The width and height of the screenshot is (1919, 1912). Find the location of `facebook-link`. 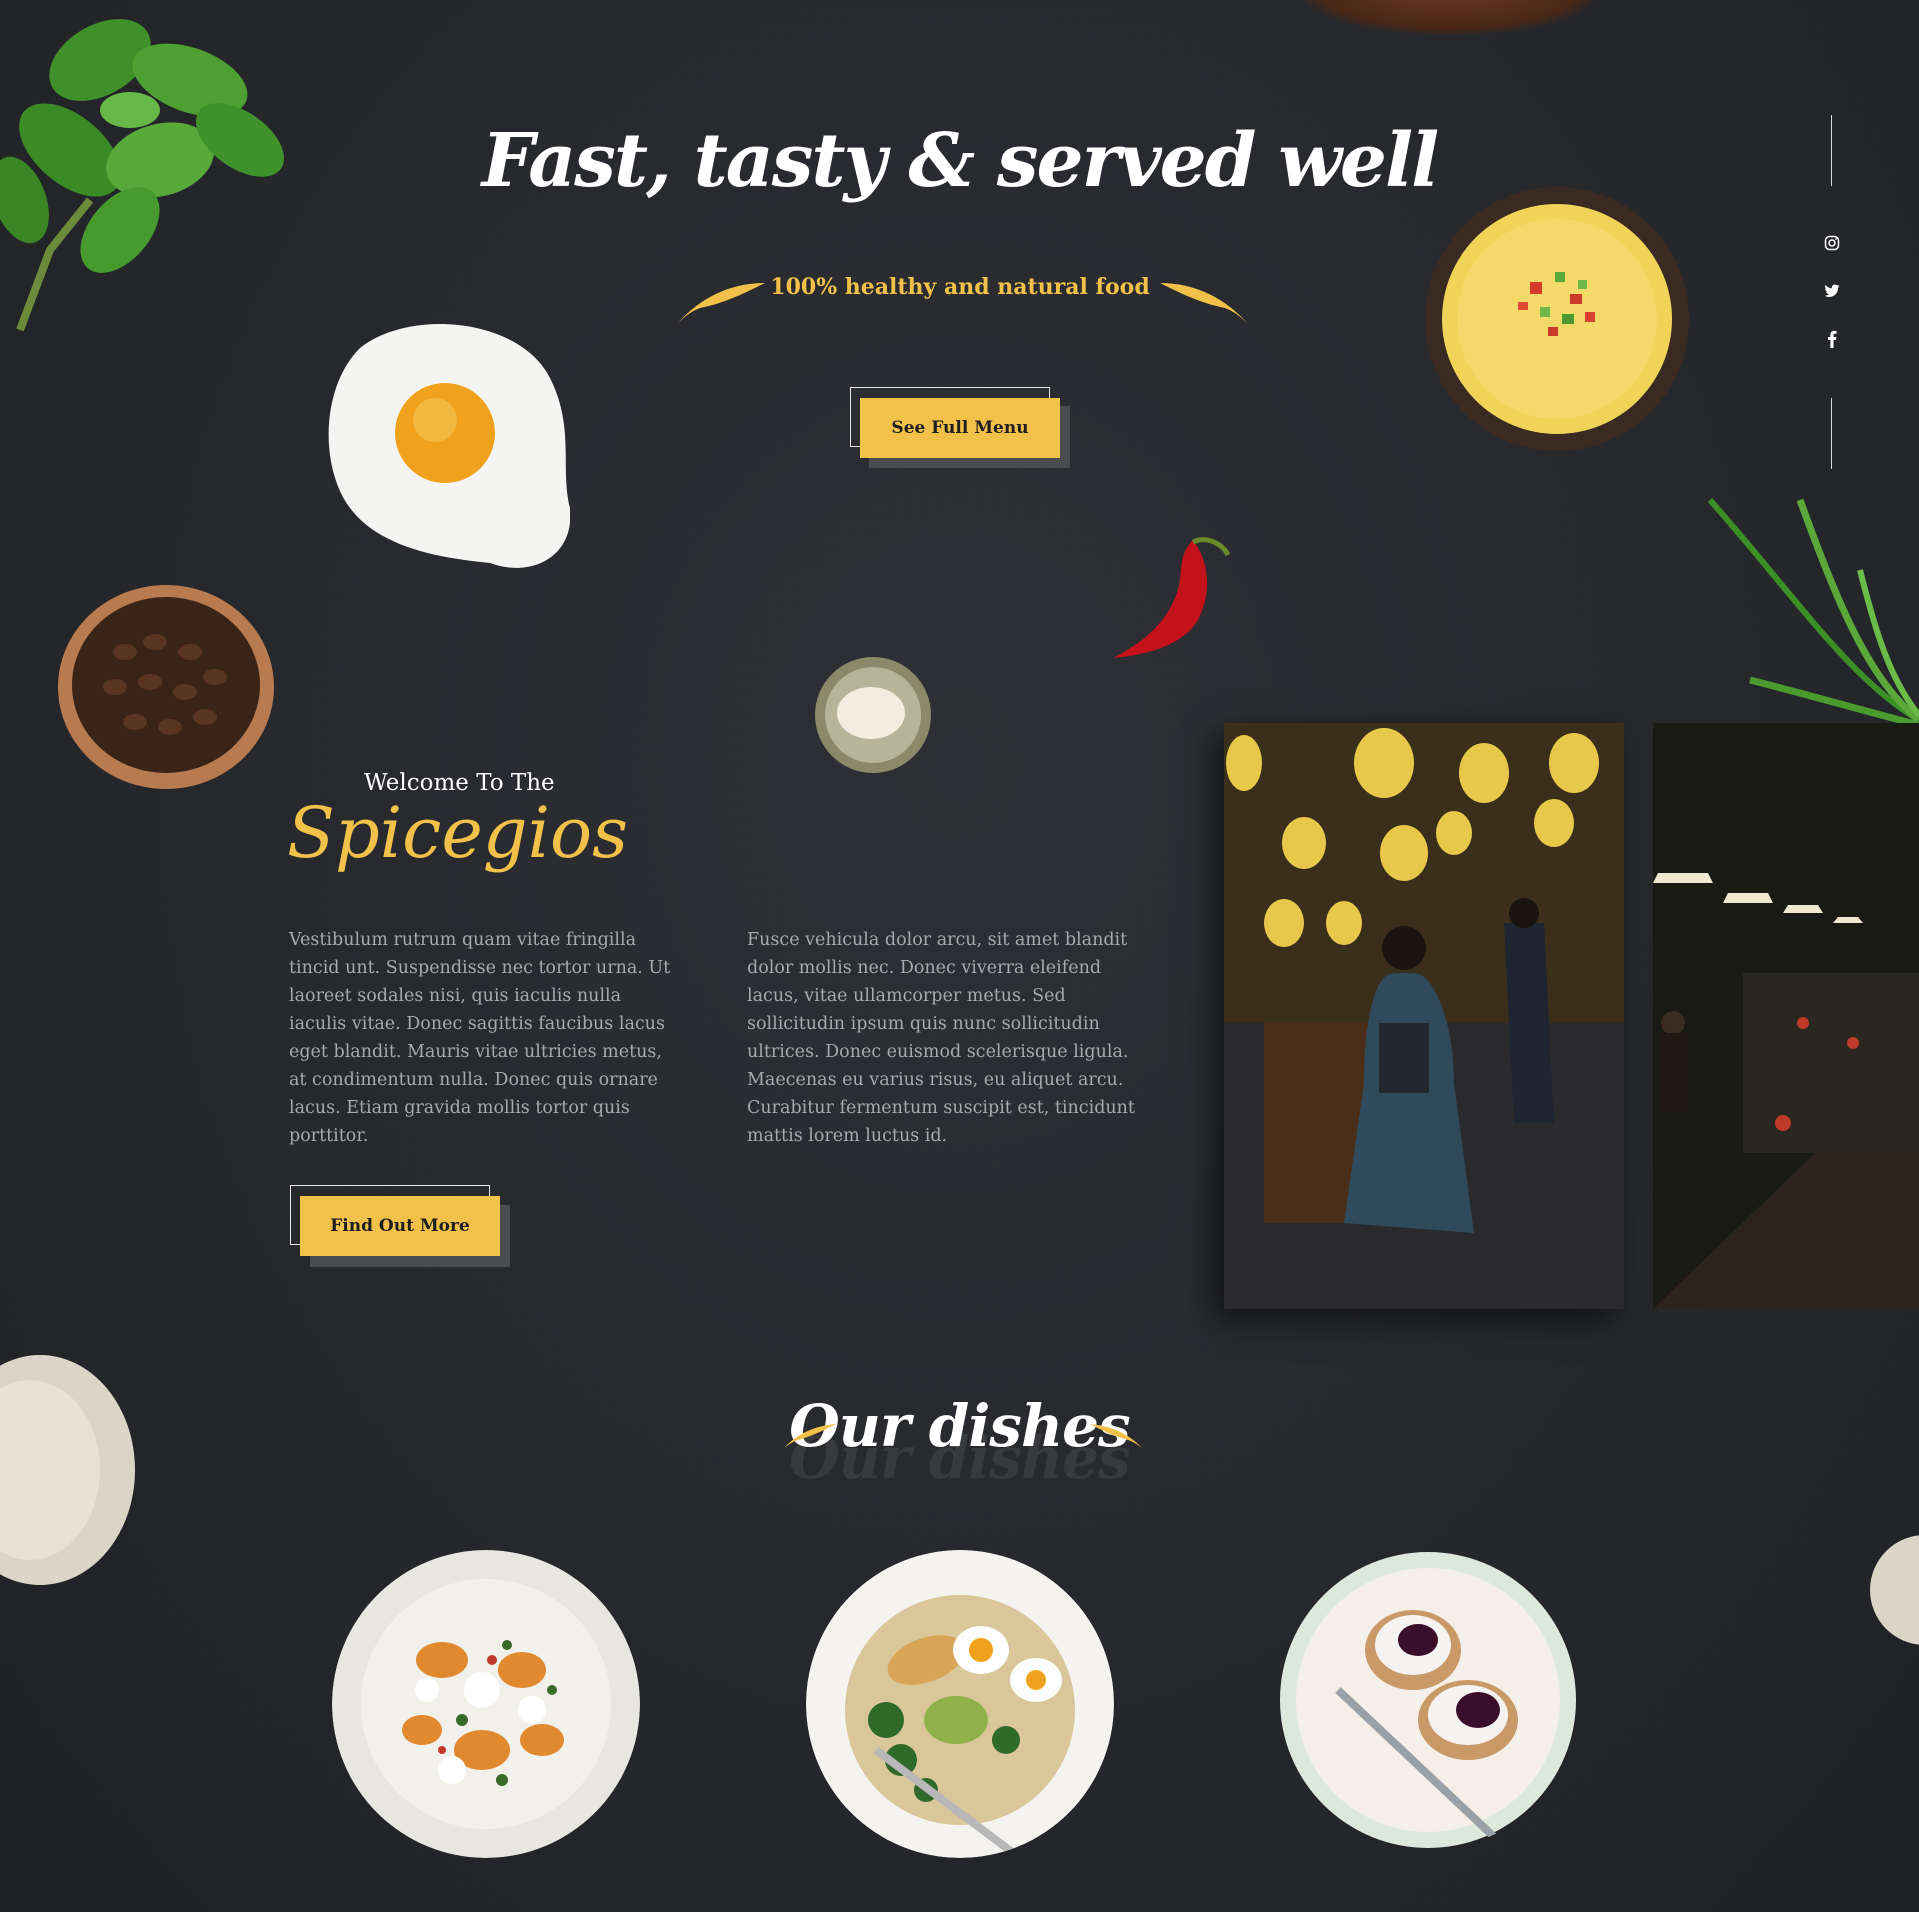

facebook-link is located at coordinates (1832, 339).